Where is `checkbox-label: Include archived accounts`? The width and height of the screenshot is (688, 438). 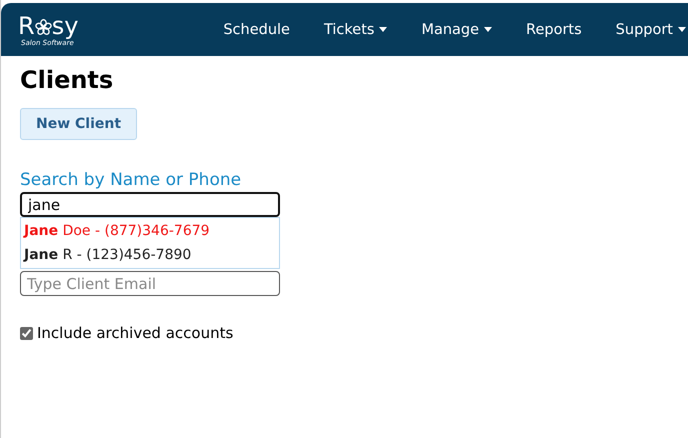
checkbox-label: Include archived accounts is located at coordinates (135, 333).